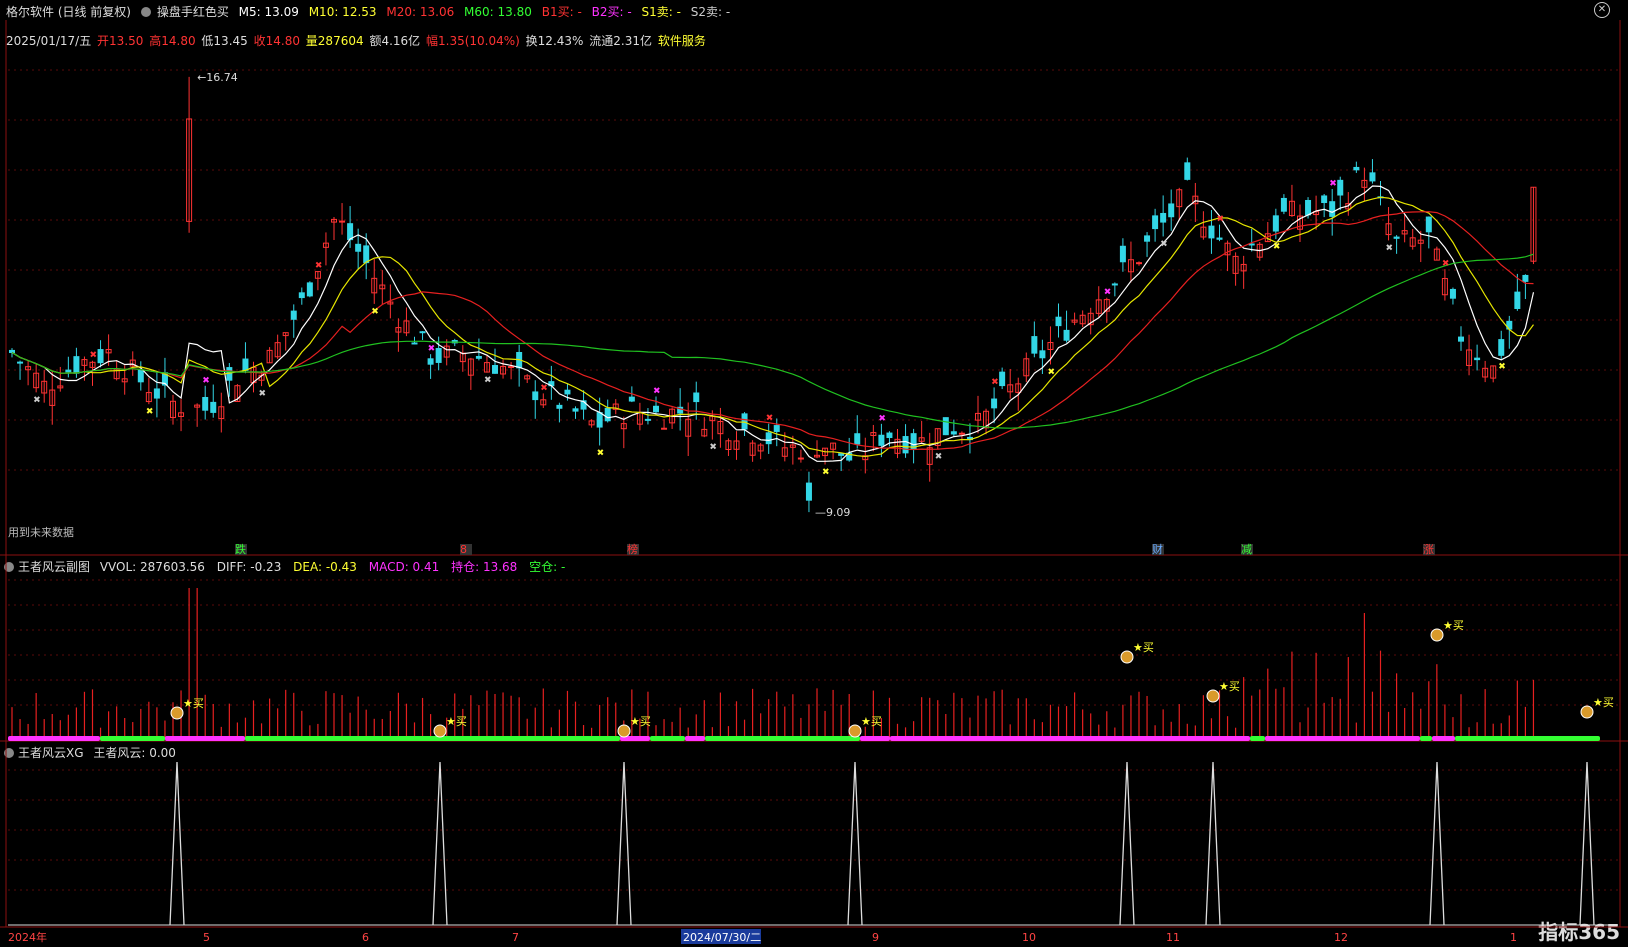 The width and height of the screenshot is (1628, 947). Describe the element at coordinates (365, 937) in the screenshot. I see `x-tick-label: 6` at that location.